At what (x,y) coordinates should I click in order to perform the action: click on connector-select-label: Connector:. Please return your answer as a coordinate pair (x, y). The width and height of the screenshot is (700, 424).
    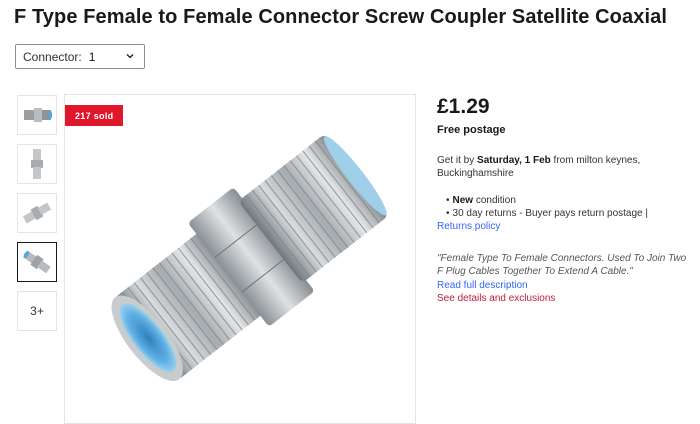
    Looking at the image, I should click on (52, 56).